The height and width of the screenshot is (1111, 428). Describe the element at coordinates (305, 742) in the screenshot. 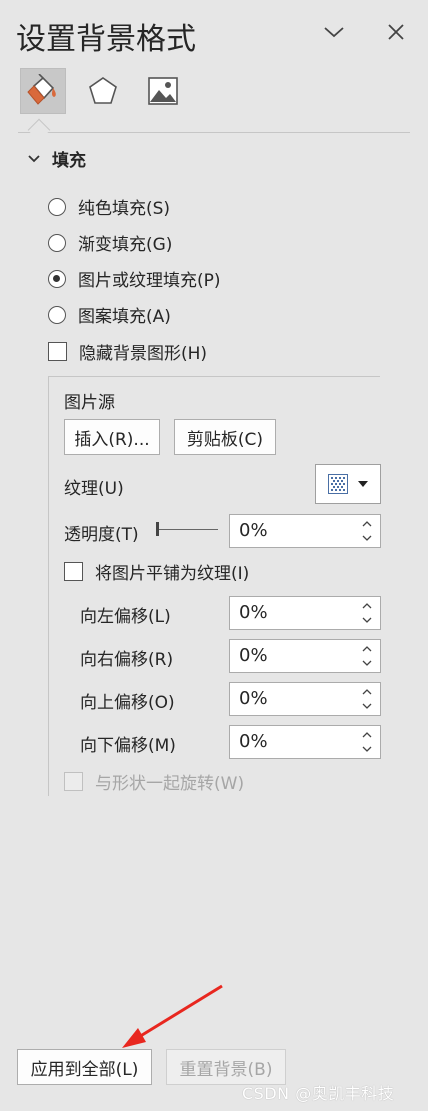

I see `offset-bottom-spinner: 0%` at that location.